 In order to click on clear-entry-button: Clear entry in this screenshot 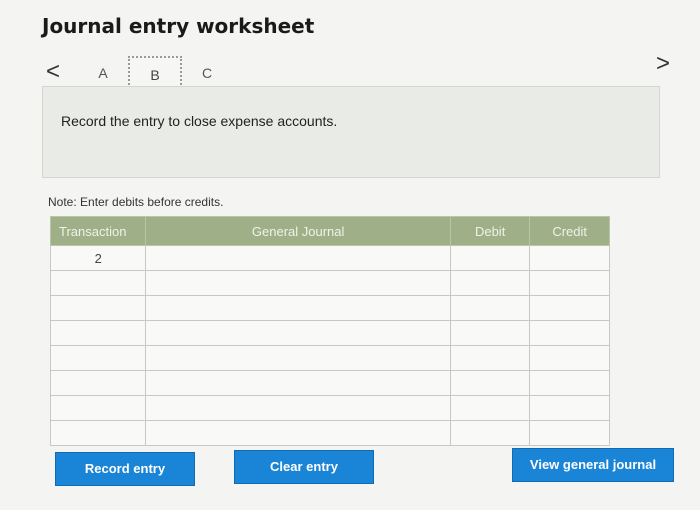, I will do `click(304, 467)`.